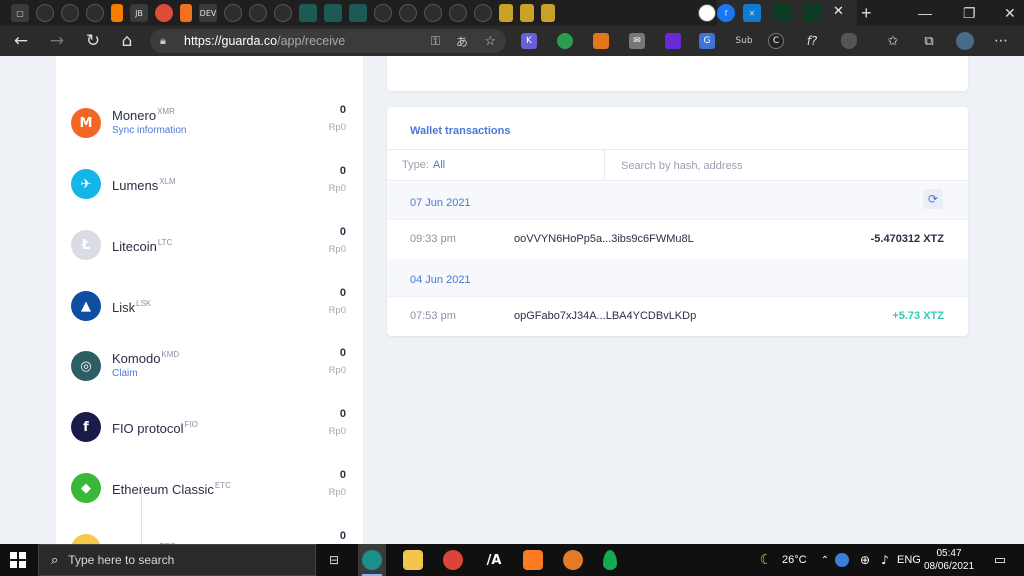 This screenshot has height=576, width=1024. Describe the element at coordinates (604, 239) in the screenshot. I see `transaction-hash: ooVVYN6HoPp5a...3ibs9c6FWMu8L` at that location.